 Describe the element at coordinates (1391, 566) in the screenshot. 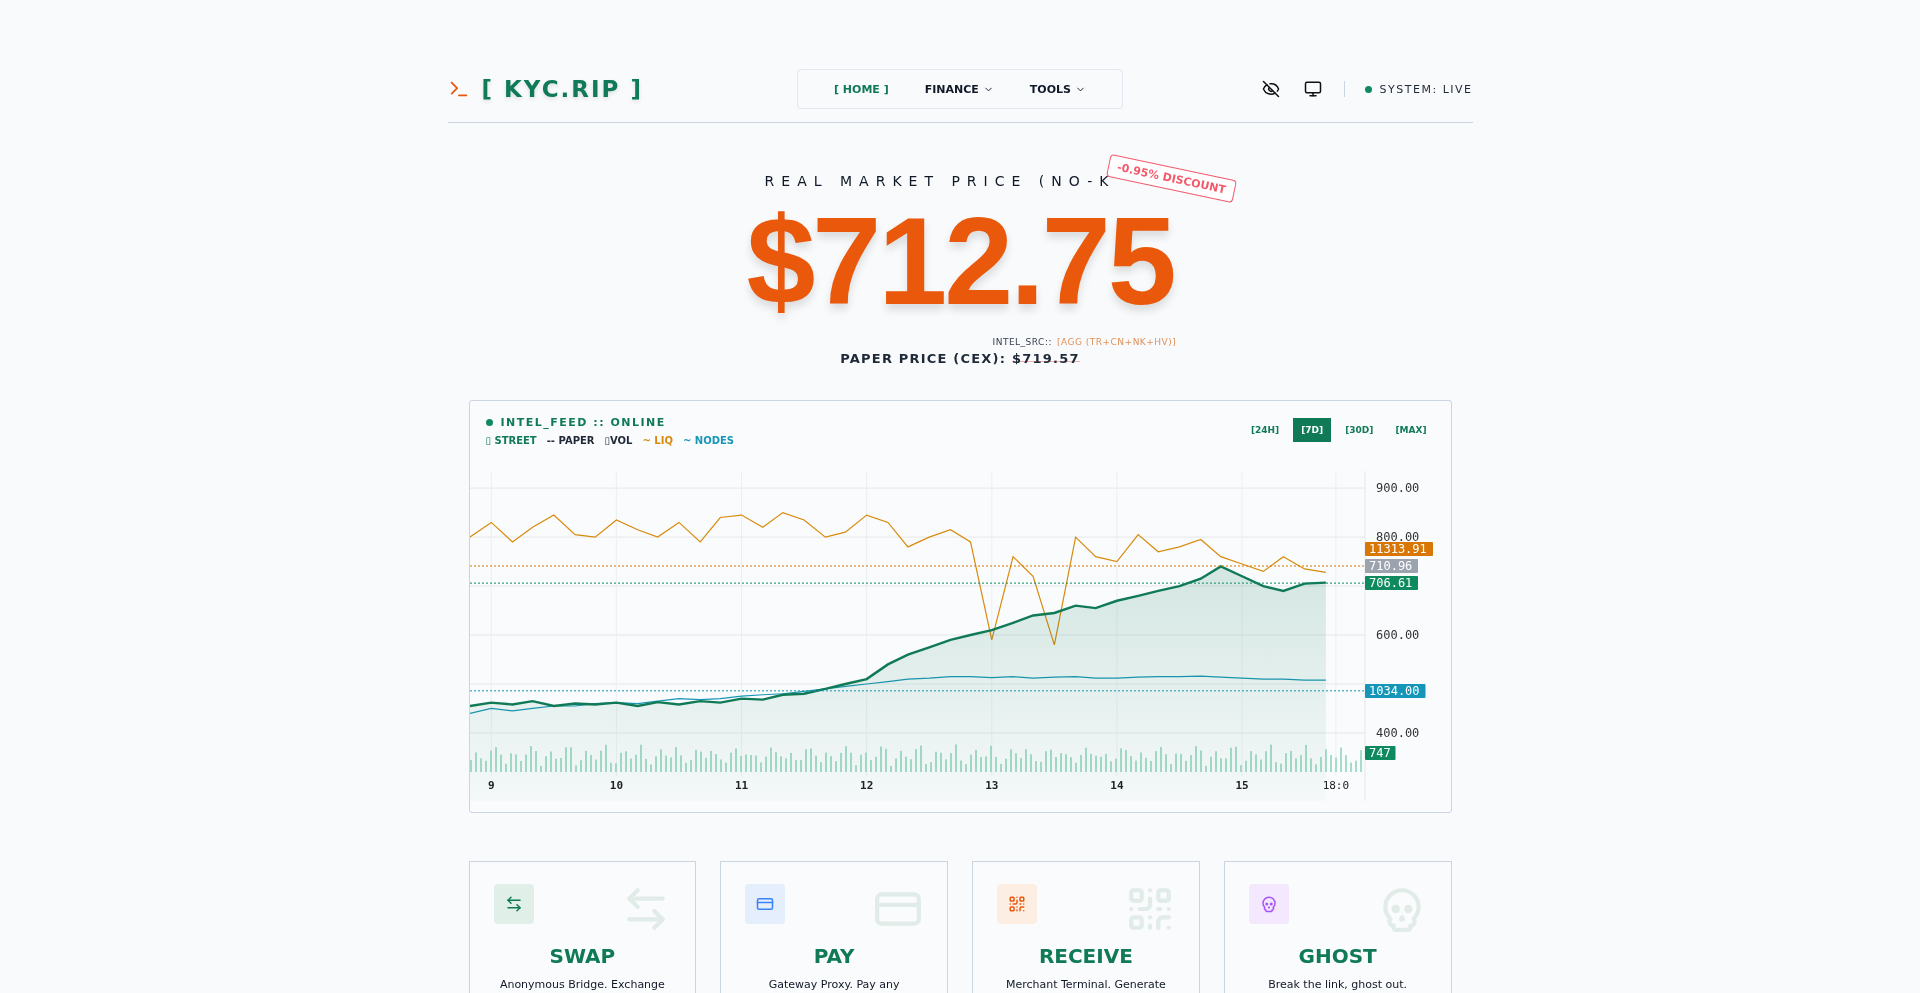

I see `price-tag: 710.96` at that location.